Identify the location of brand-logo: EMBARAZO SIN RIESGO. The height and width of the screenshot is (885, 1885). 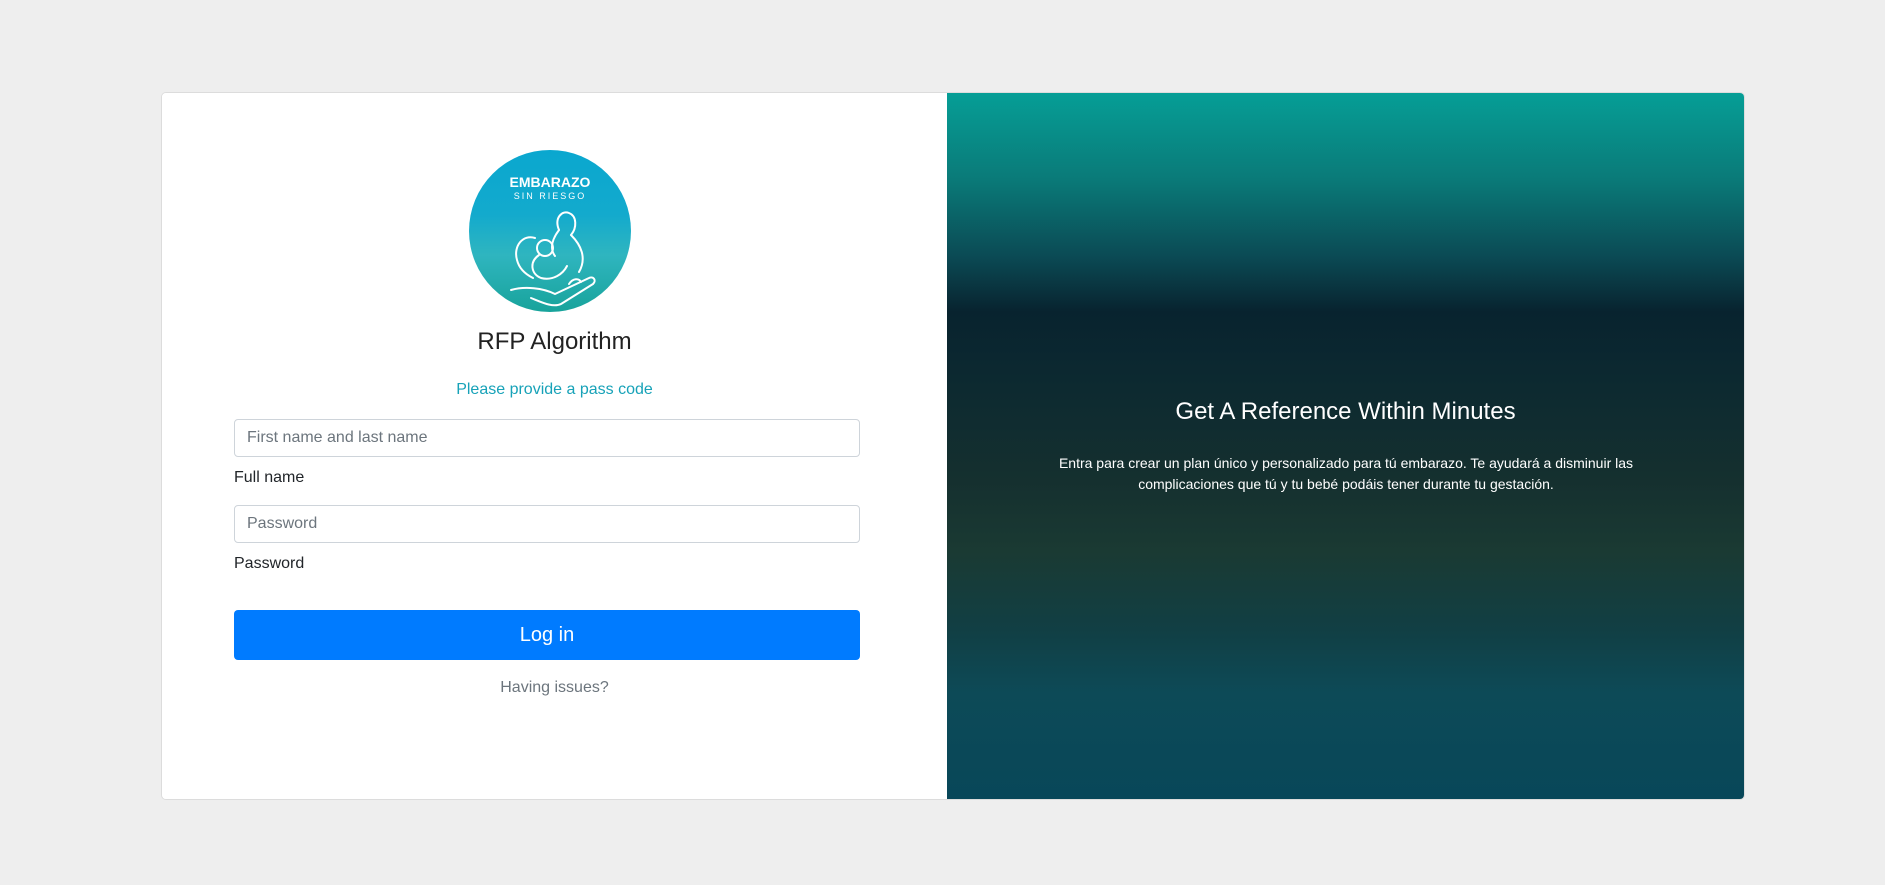
(550, 231).